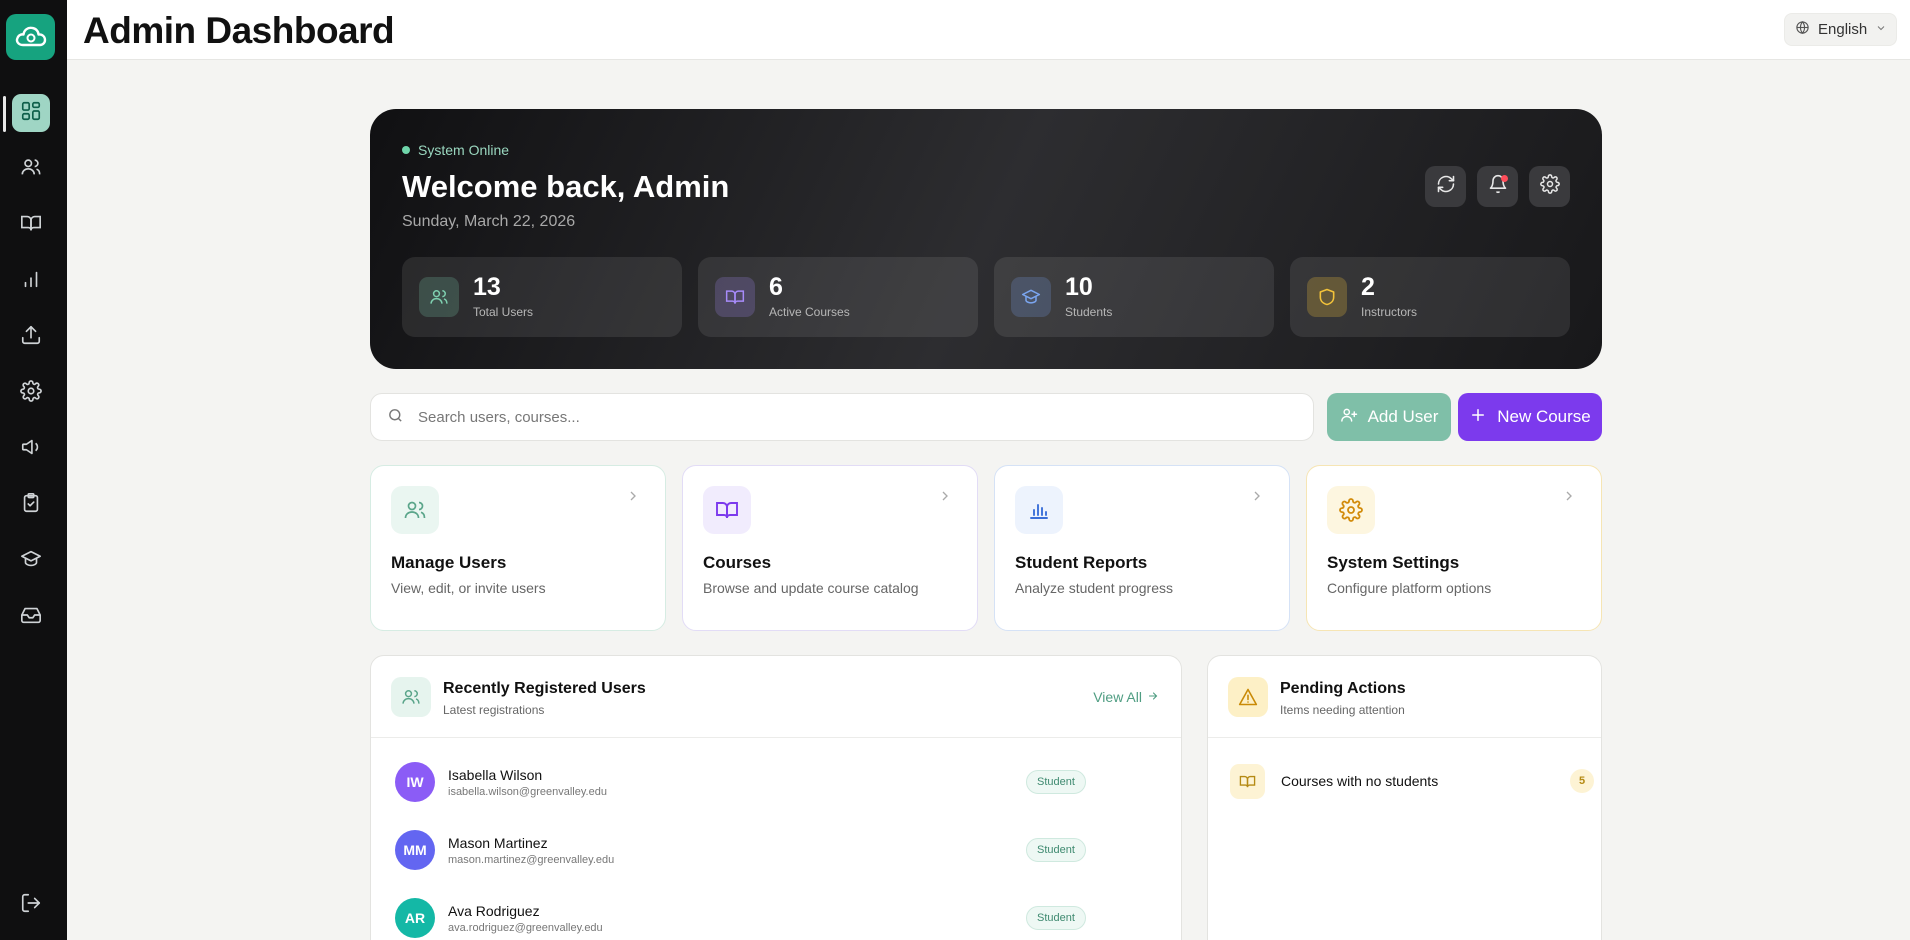 This screenshot has height=940, width=1910. Describe the element at coordinates (776, 287) in the screenshot. I see `stat-value: 6` at that location.